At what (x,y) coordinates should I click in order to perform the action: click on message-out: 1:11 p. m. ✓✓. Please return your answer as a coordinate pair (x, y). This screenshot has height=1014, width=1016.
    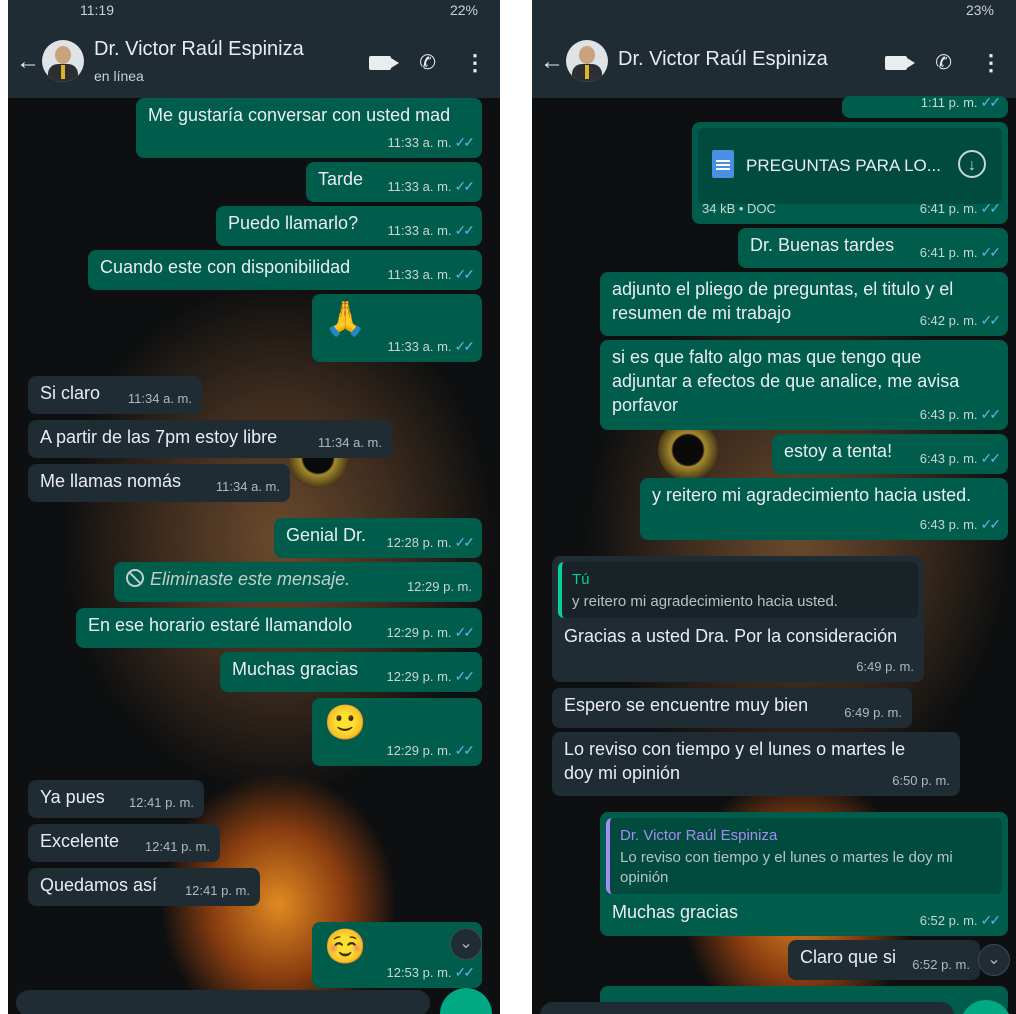
    Looking at the image, I should click on (925, 106).